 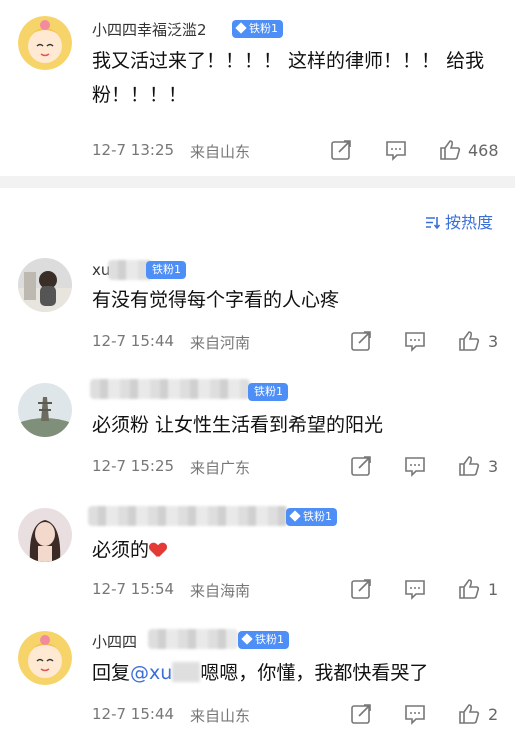 I want to click on comment-text: 我又活过来了！！！！ 这样的律师！！！ 给我粉！！！！, so click(x=288, y=78).